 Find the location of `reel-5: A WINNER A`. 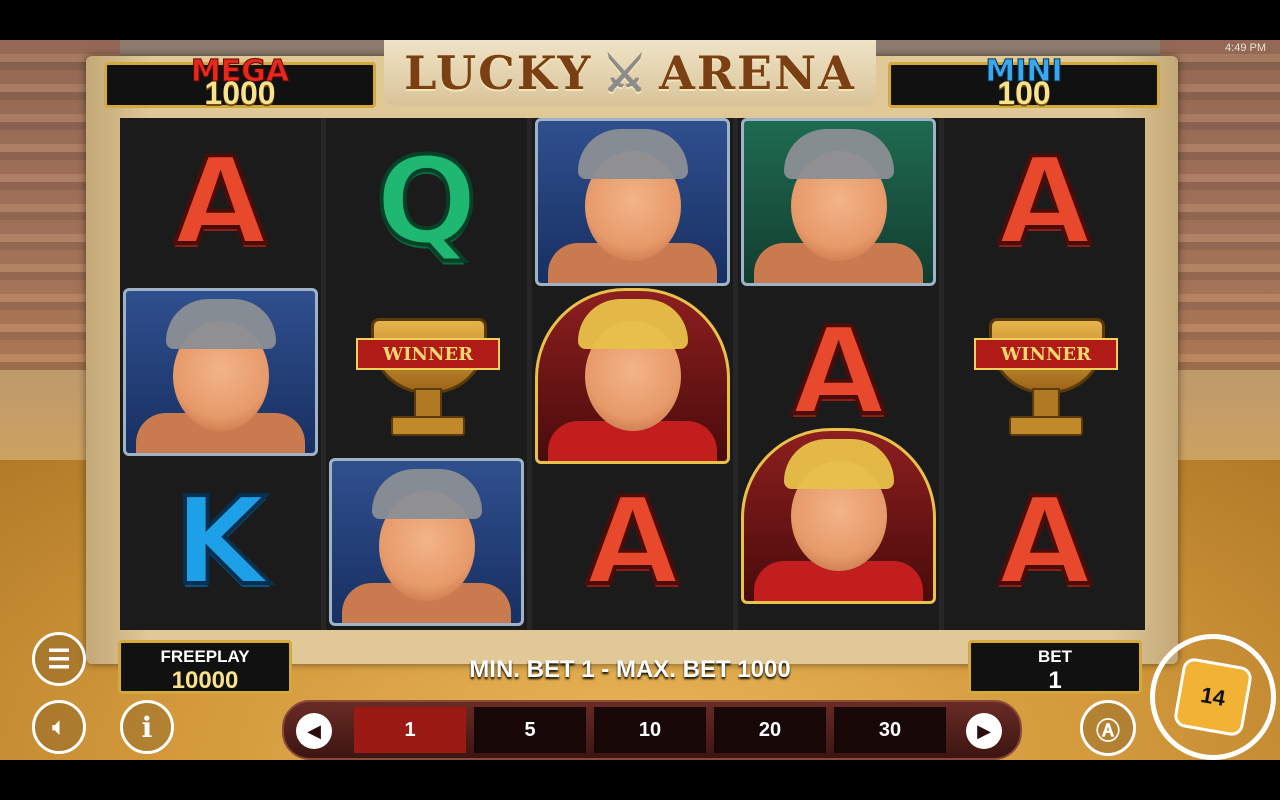

reel-5: A WINNER A is located at coordinates (1044, 374).